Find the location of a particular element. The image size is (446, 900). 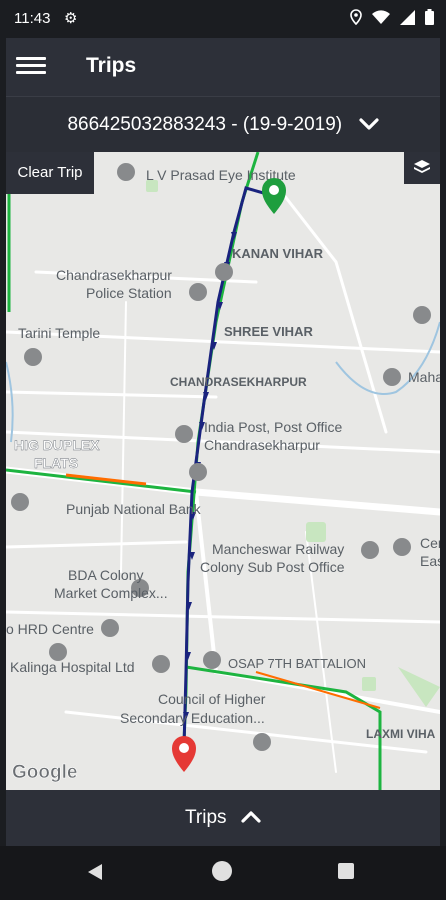

end-marker-icon is located at coordinates (184, 754).